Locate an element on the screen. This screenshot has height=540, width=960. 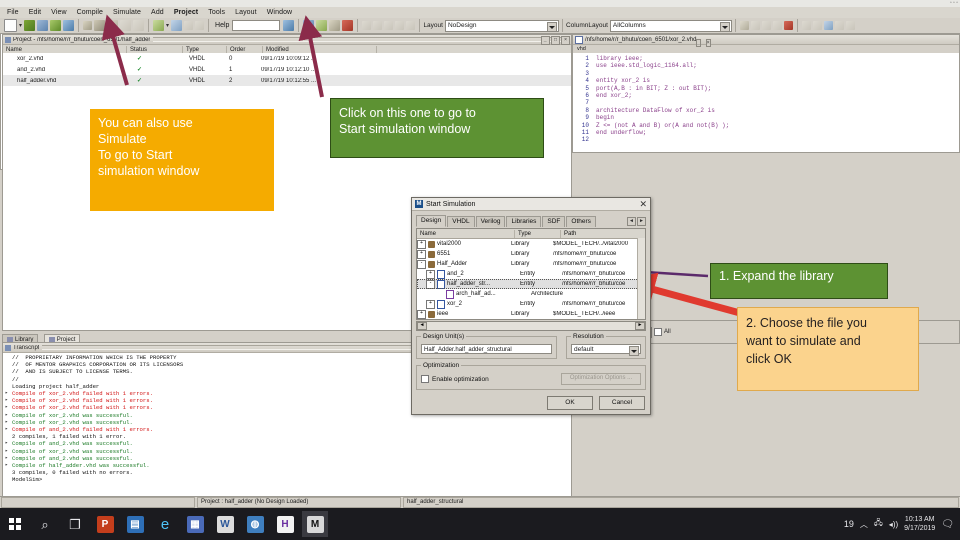
tree-row: + xor_2 Entity /nfs/home/r/r_bhutu/coe is located at coordinates (531, 304).